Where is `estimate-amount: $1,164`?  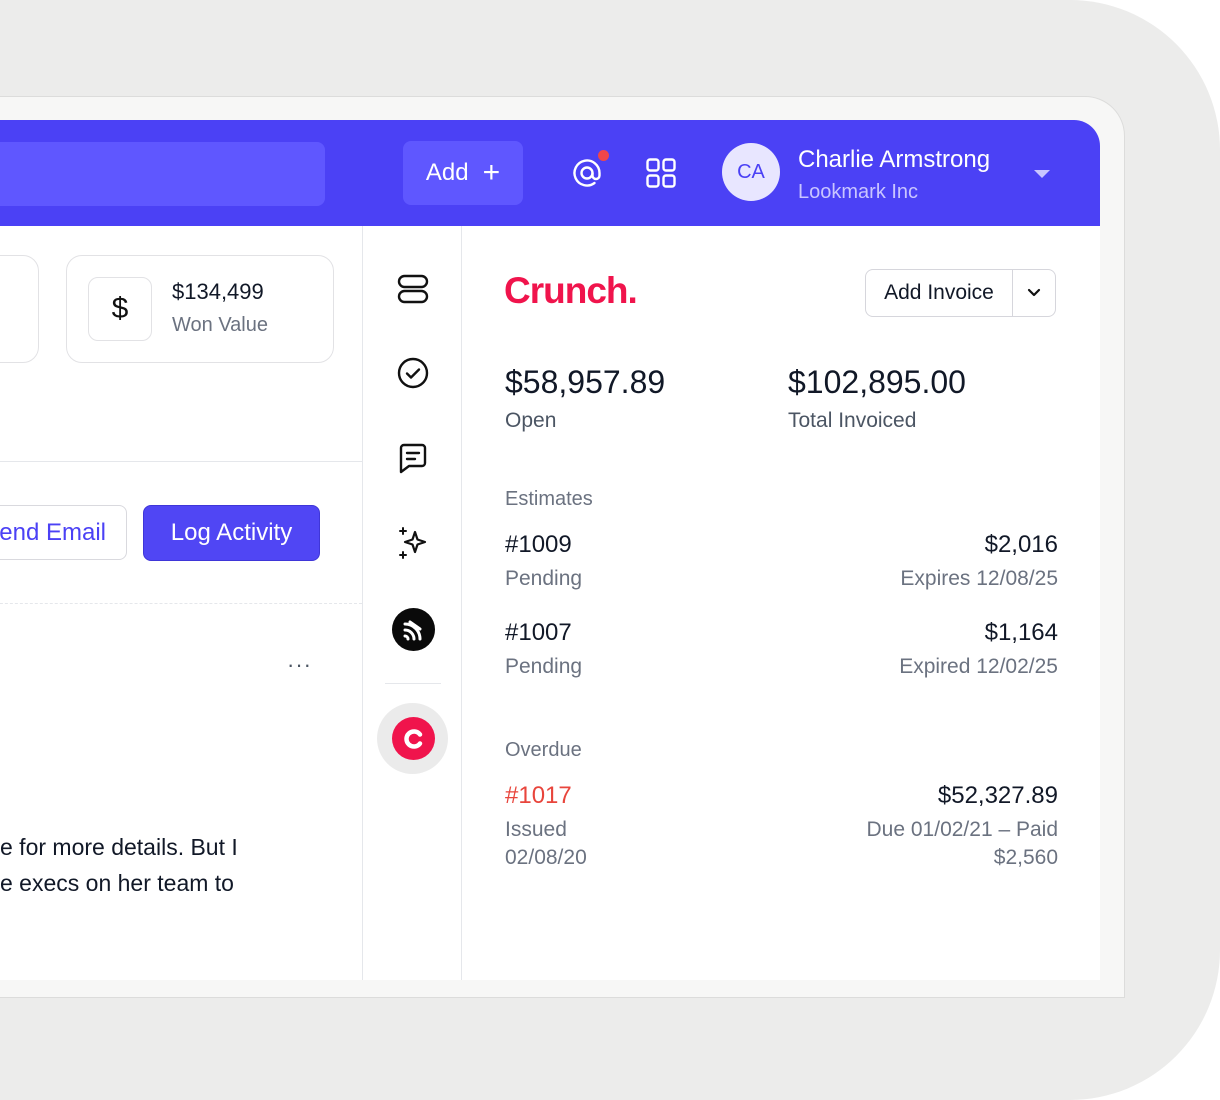 estimate-amount: $1,164 is located at coordinates (1021, 632).